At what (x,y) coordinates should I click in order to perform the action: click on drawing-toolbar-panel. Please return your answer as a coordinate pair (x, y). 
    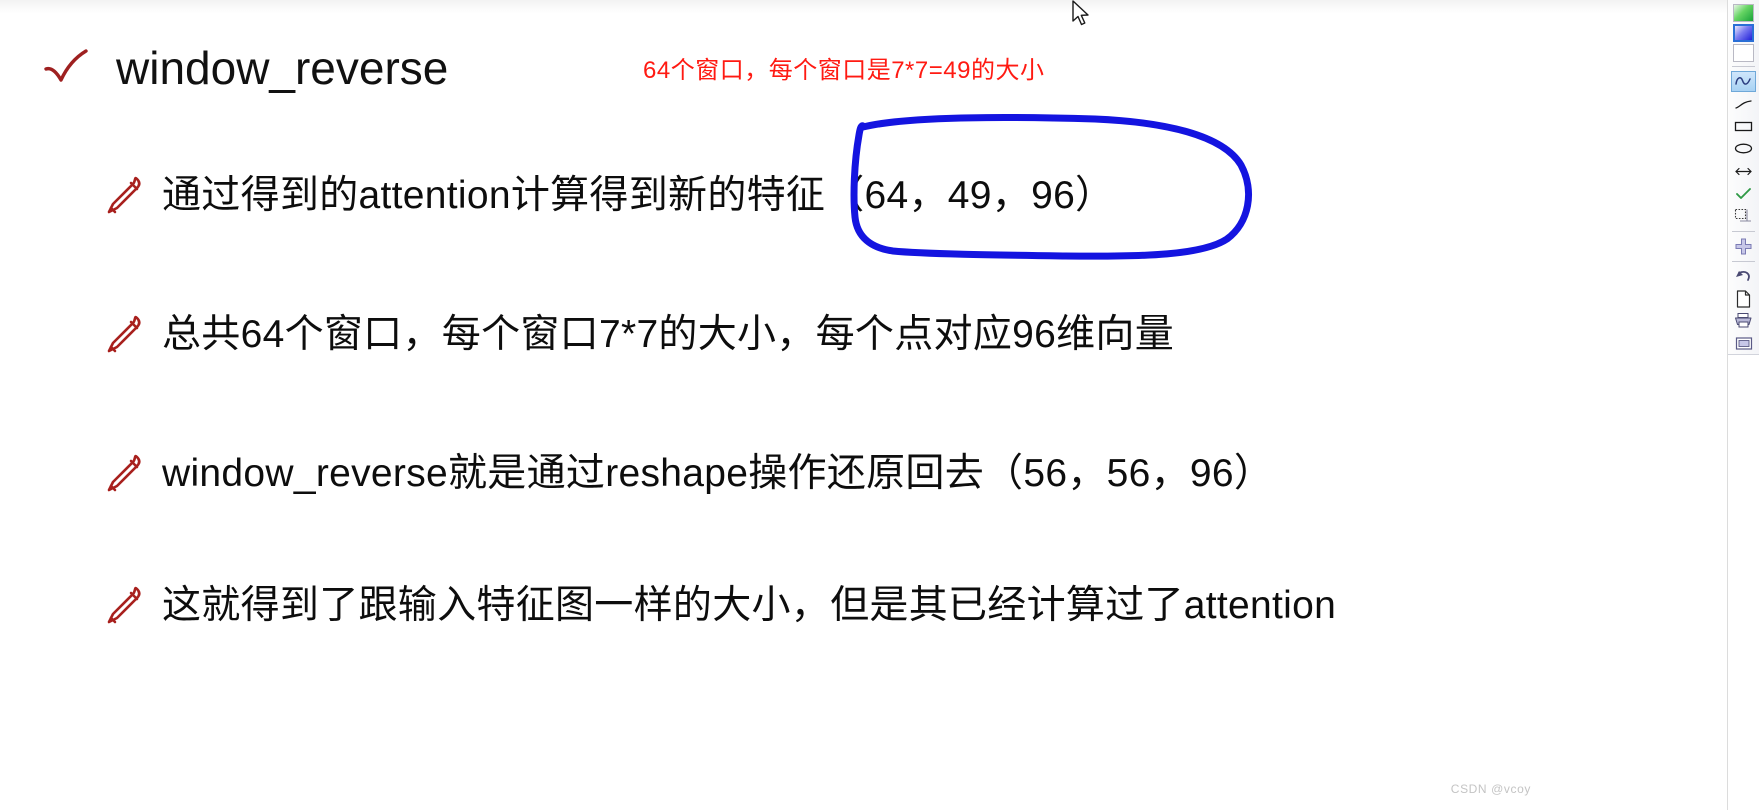
    Looking at the image, I should click on (1743, 177).